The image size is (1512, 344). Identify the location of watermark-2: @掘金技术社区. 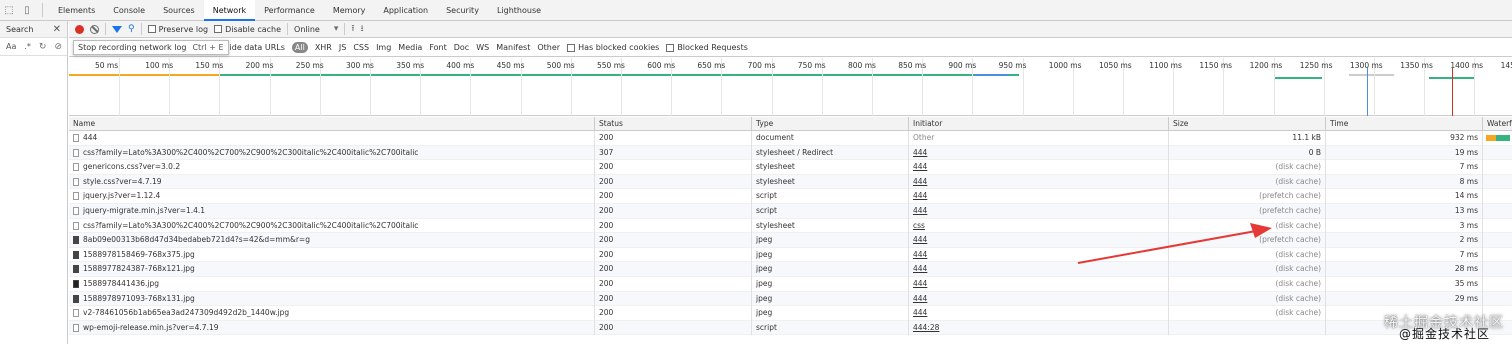
(1444, 334).